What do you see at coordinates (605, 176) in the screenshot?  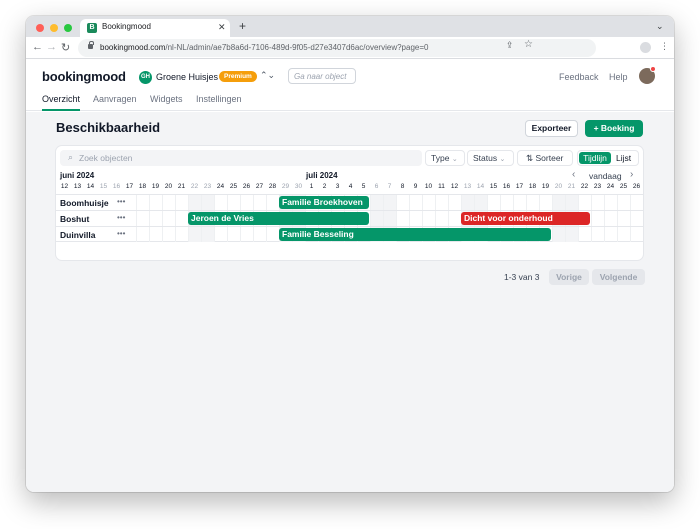 I see `today-button: vandaag` at bounding box center [605, 176].